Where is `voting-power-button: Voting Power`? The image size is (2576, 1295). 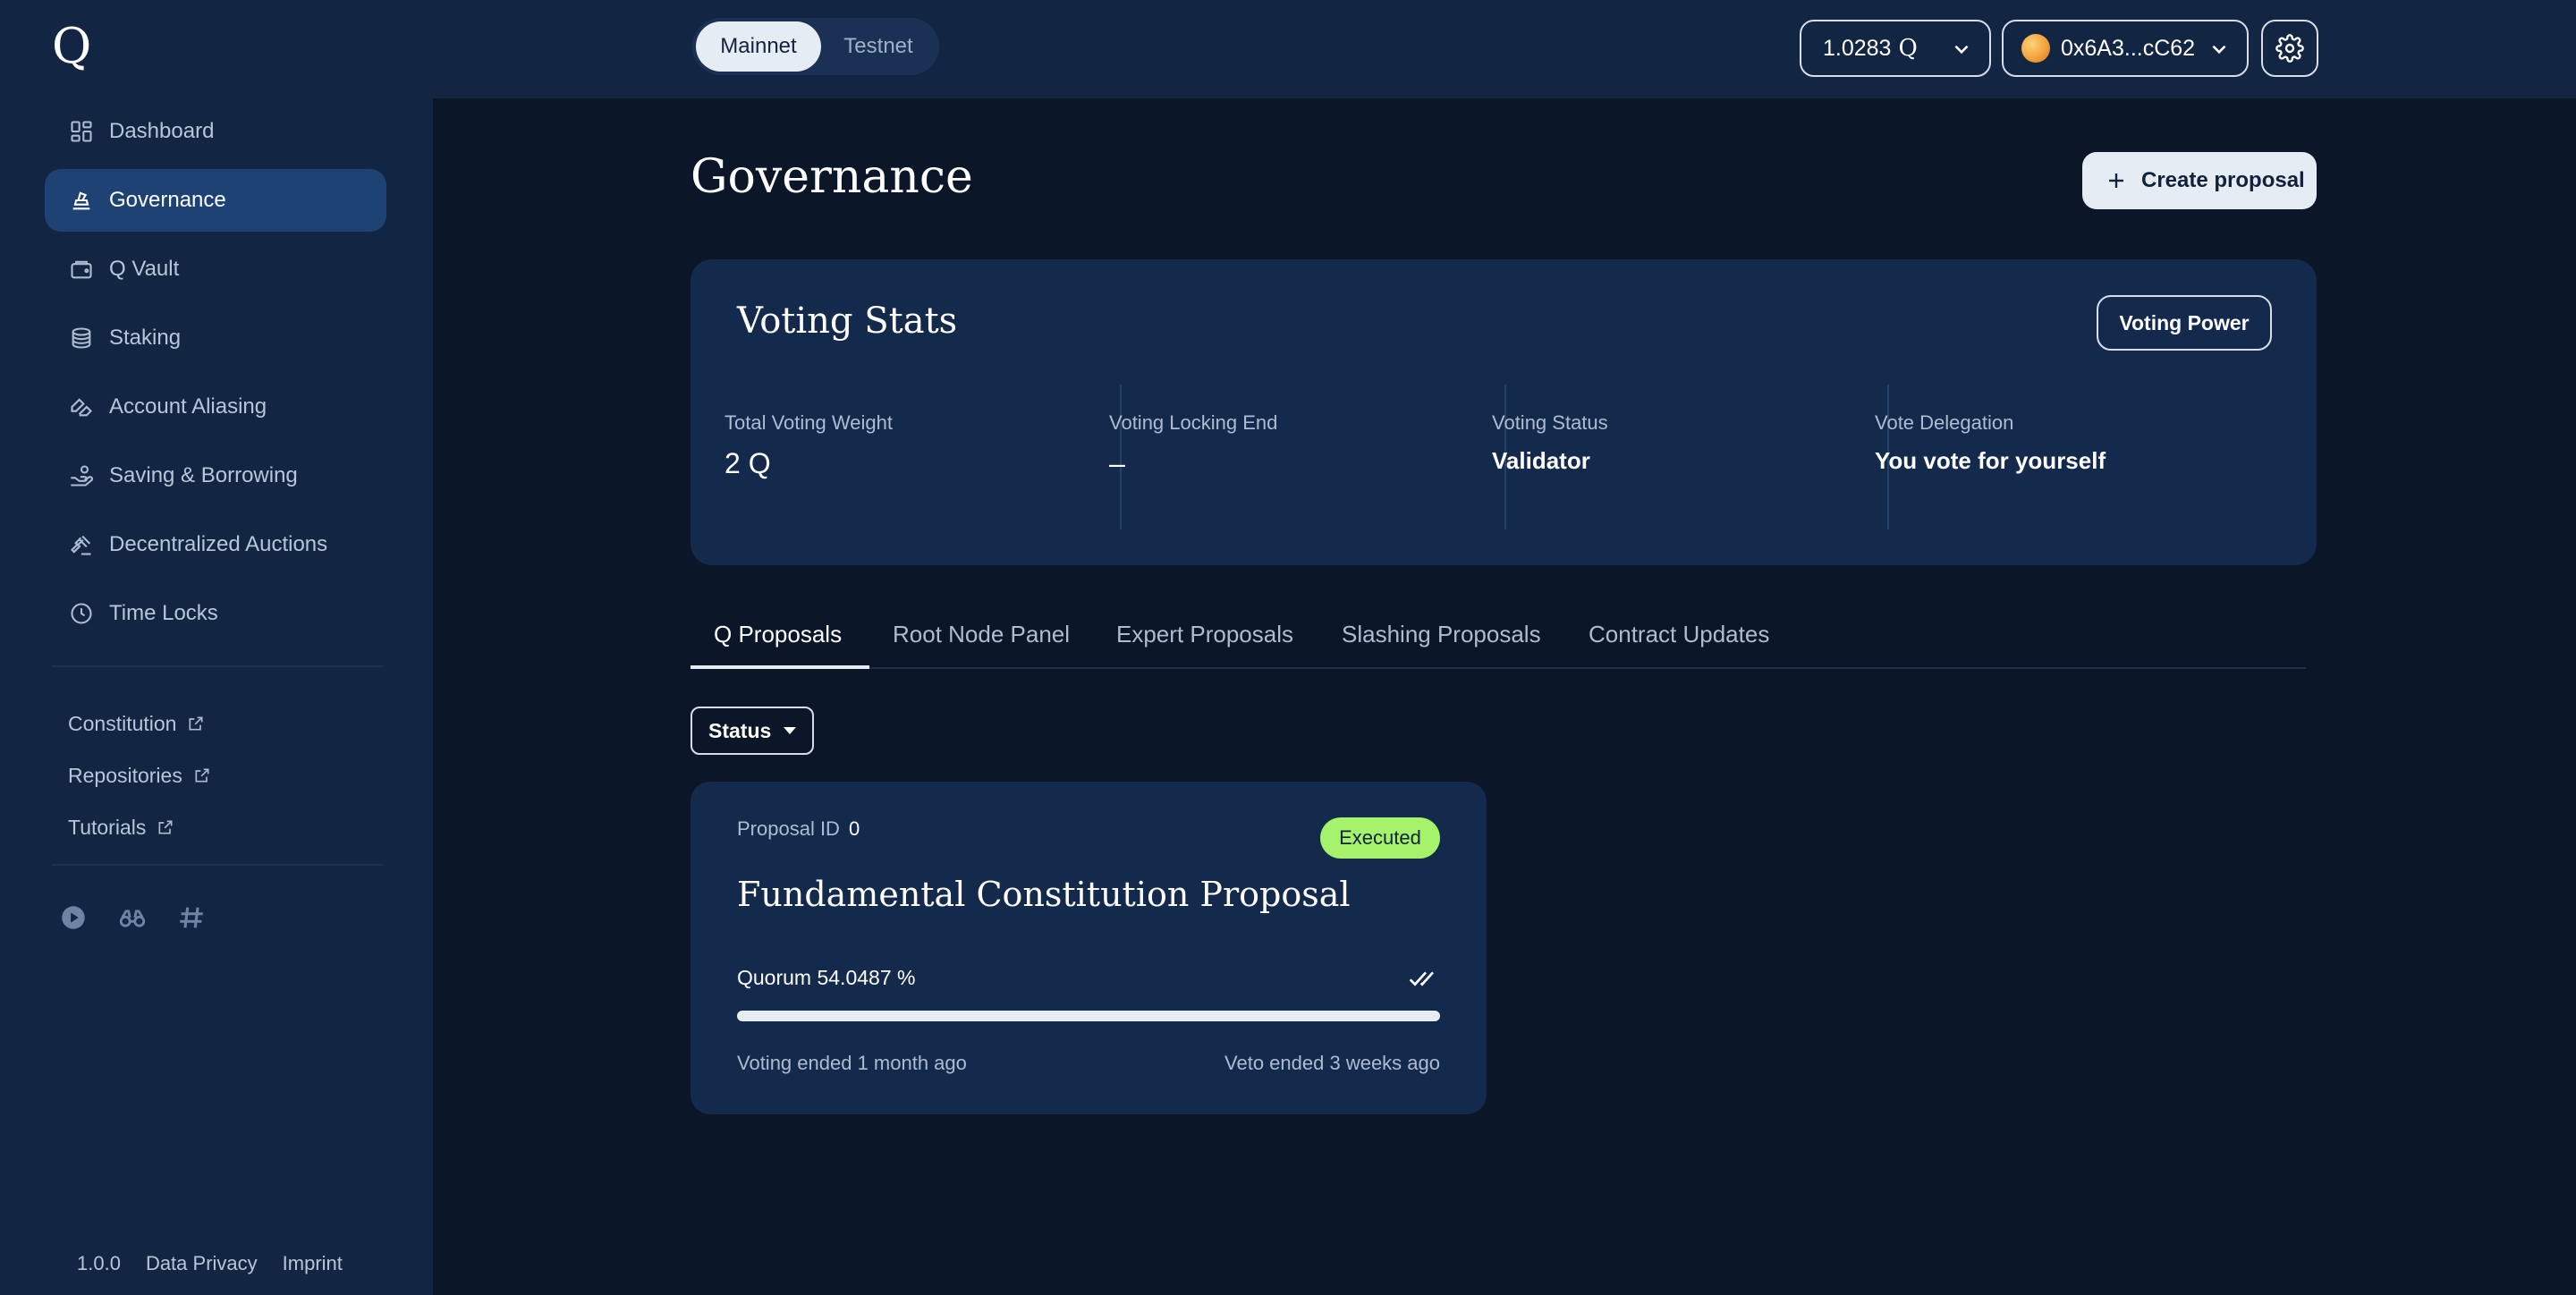
voting-power-button: Voting Power is located at coordinates (2184, 323).